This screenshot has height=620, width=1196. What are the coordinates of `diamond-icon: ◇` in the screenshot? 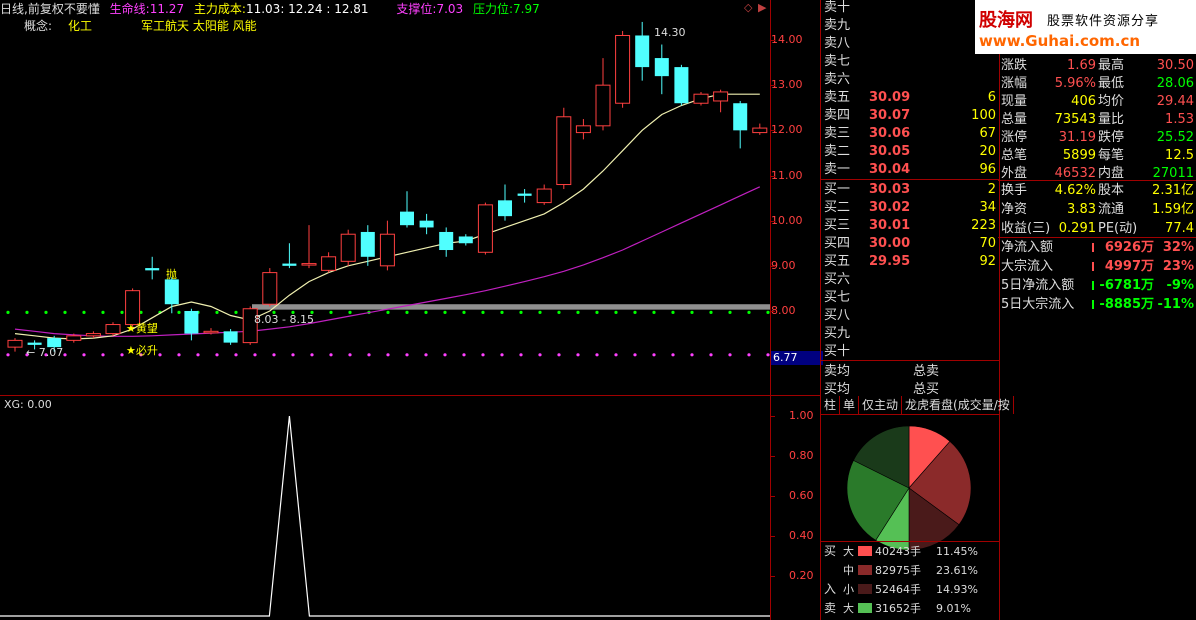 It's located at (748, 7).